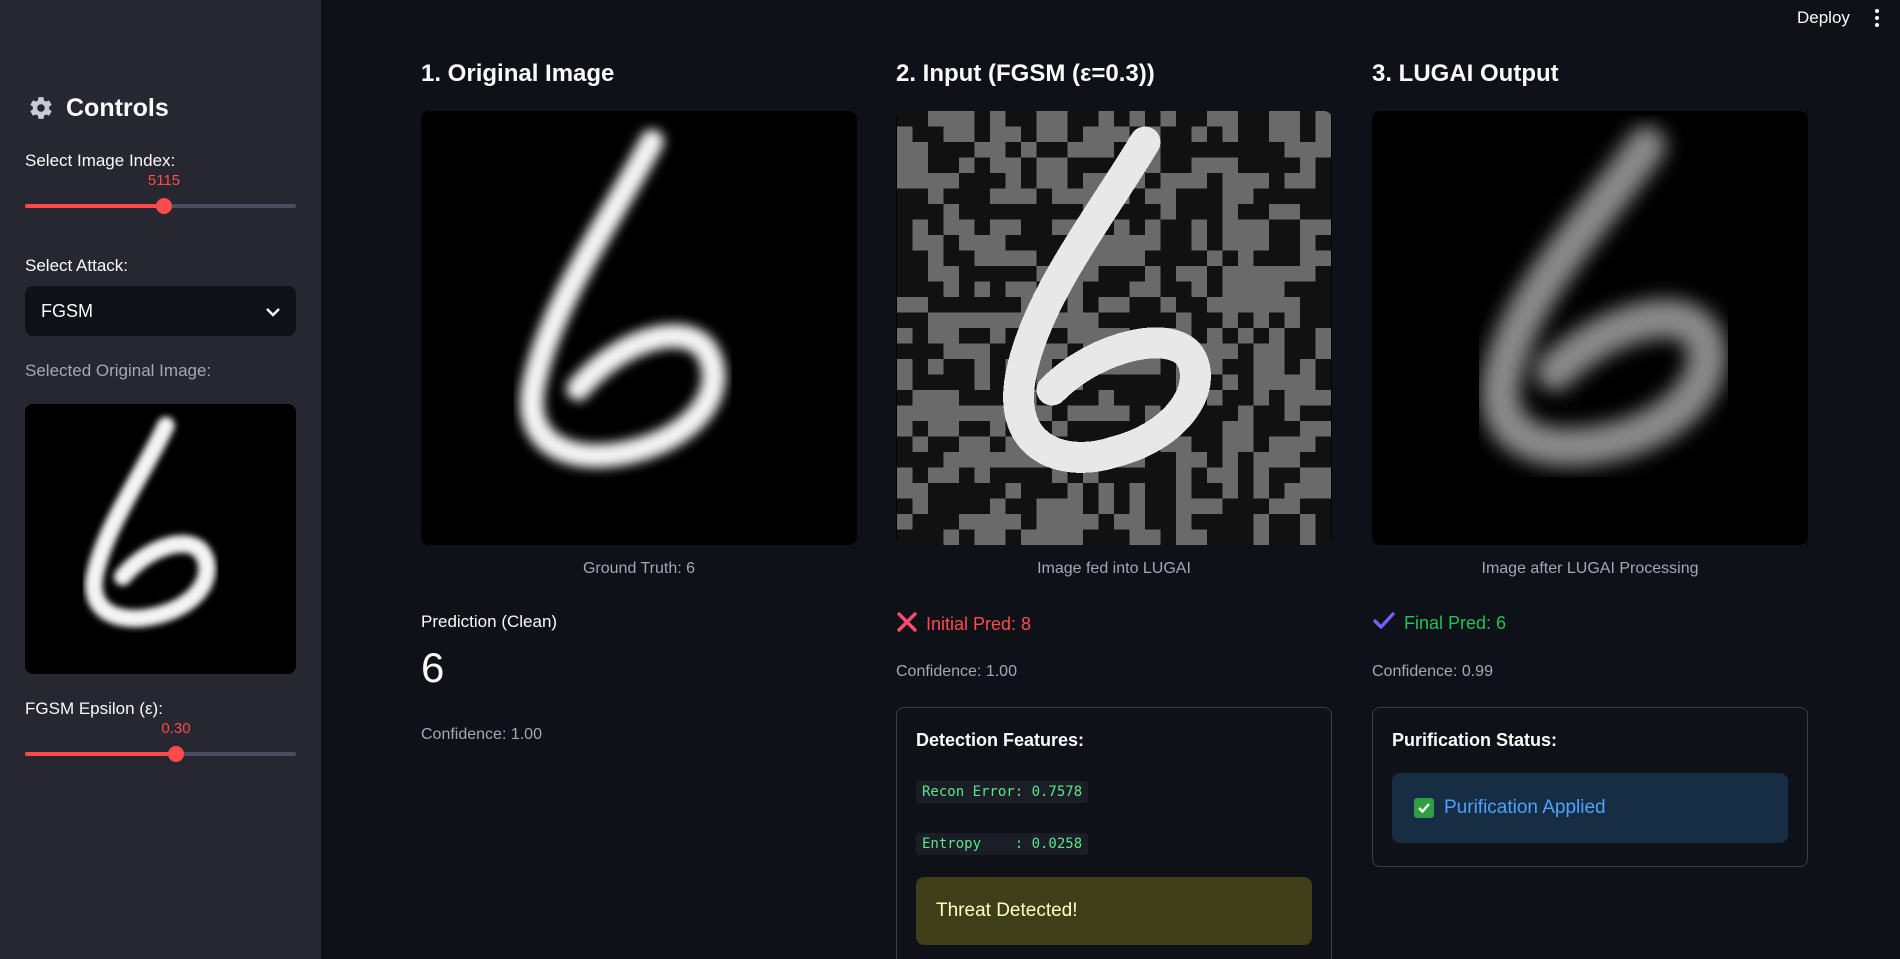 This screenshot has width=1900, height=959. What do you see at coordinates (1590, 568) in the screenshot?
I see `output-caption: Image after LUGAI Processing` at bounding box center [1590, 568].